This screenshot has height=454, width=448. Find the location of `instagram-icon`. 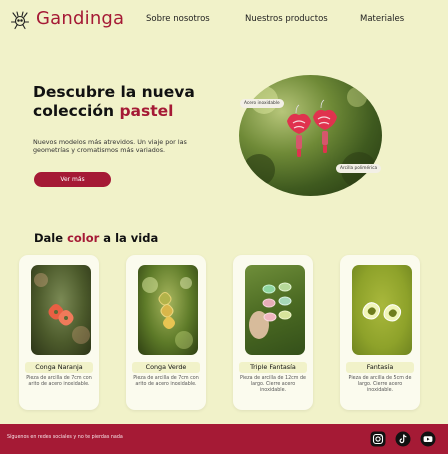

instagram-icon is located at coordinates (378, 439).